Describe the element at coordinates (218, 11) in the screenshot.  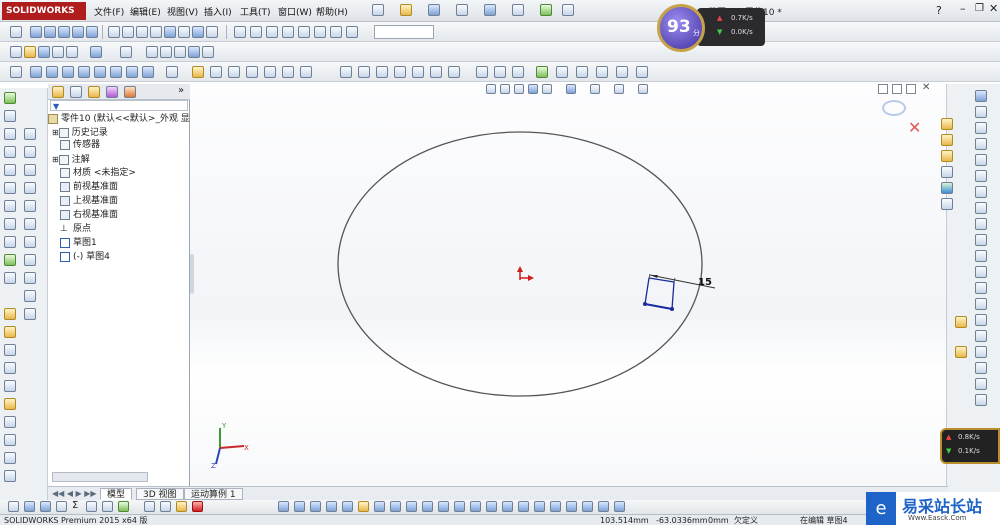
I see `menu-insert: 插入(I)` at that location.